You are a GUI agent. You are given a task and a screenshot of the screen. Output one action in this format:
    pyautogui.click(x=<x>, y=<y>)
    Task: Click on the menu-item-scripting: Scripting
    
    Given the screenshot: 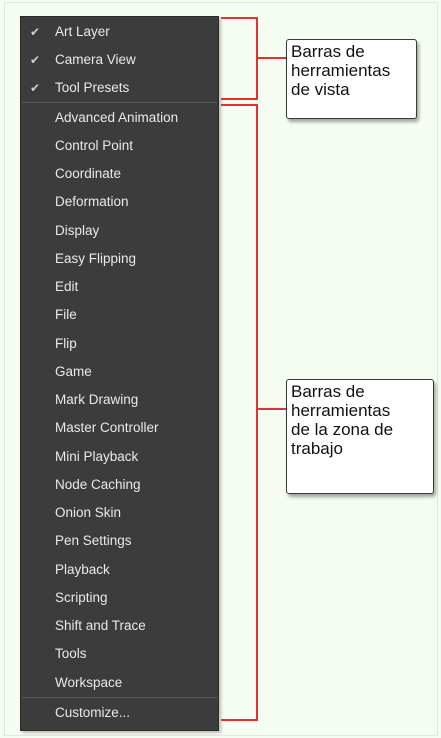 What is the action you would take?
    pyautogui.click(x=119, y=598)
    